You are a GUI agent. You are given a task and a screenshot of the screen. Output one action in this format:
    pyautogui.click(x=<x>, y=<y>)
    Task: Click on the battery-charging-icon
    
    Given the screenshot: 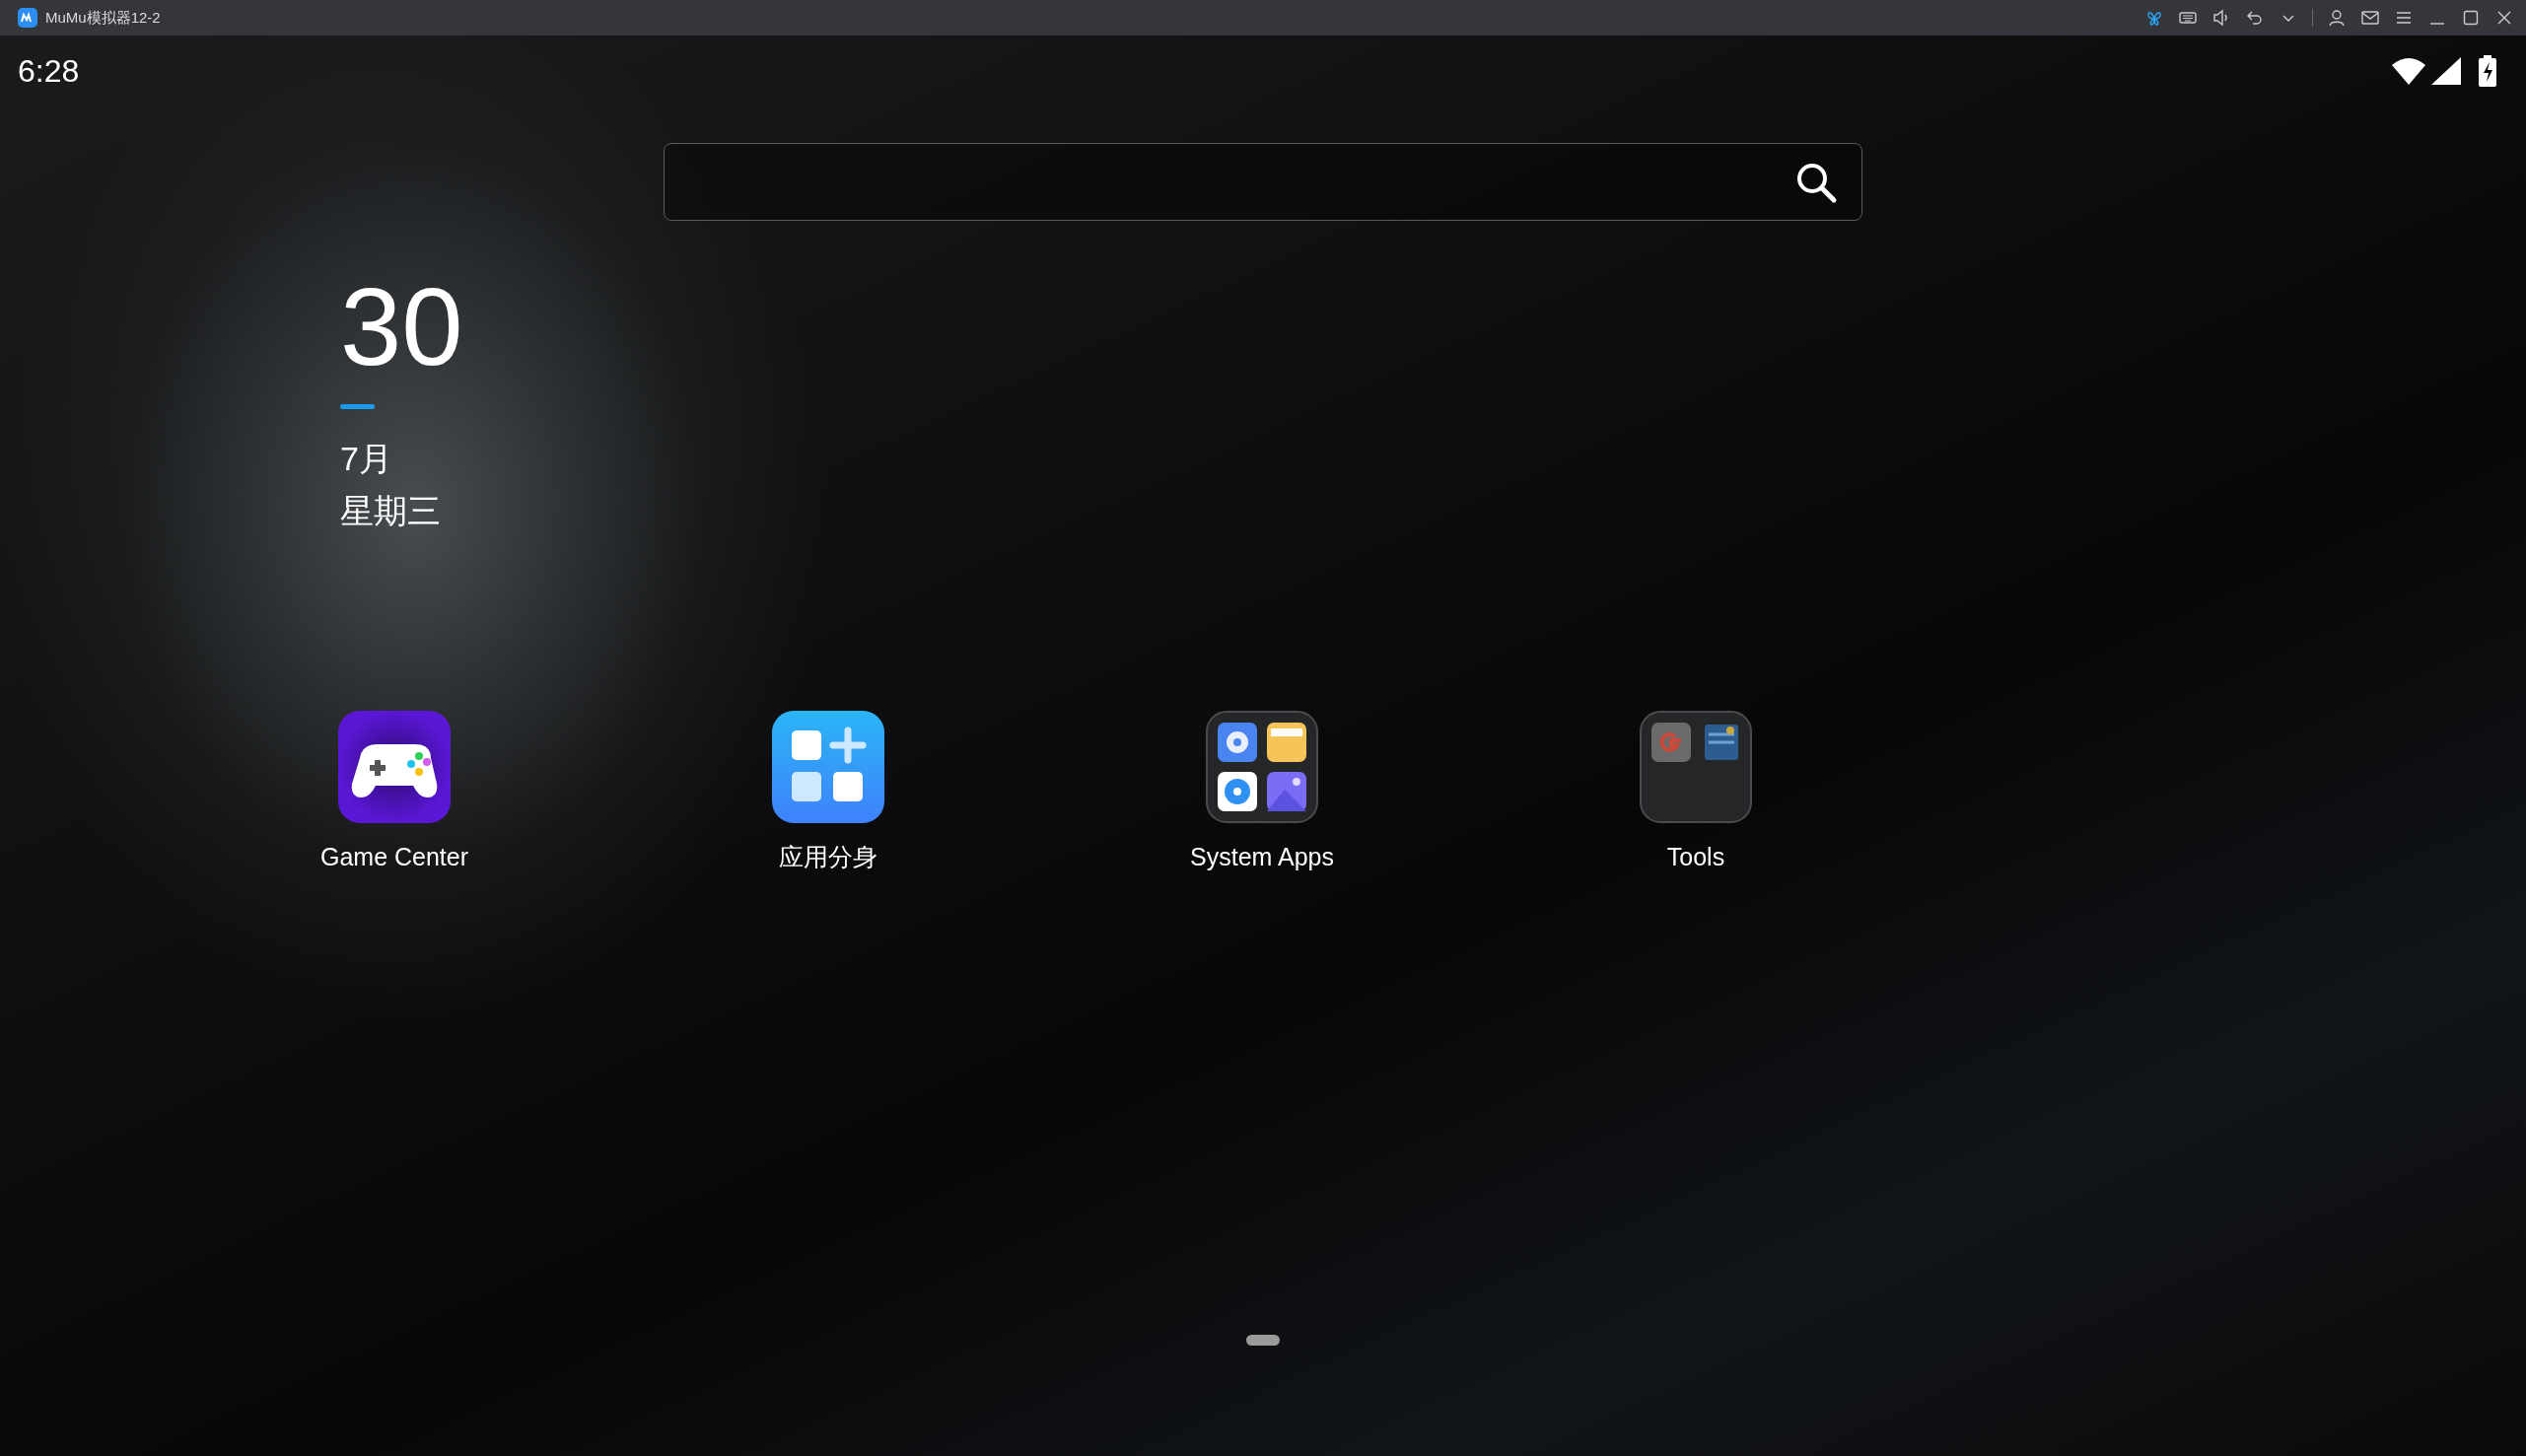 What is the action you would take?
    pyautogui.click(x=2487, y=71)
    